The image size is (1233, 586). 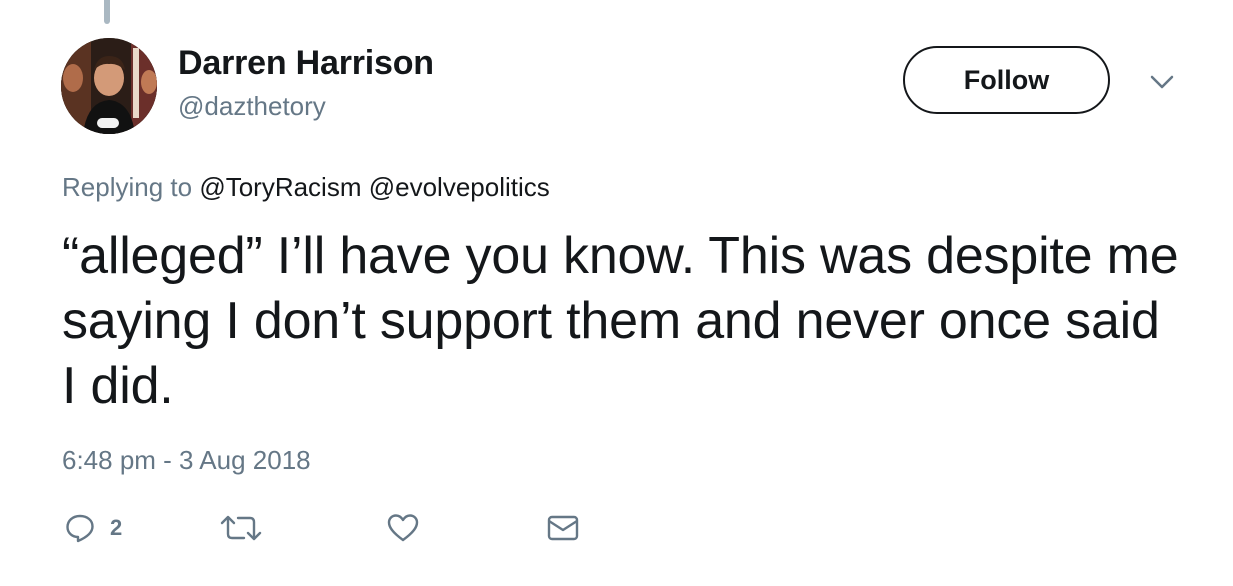 I want to click on avatar-photo, so click(x=109, y=86).